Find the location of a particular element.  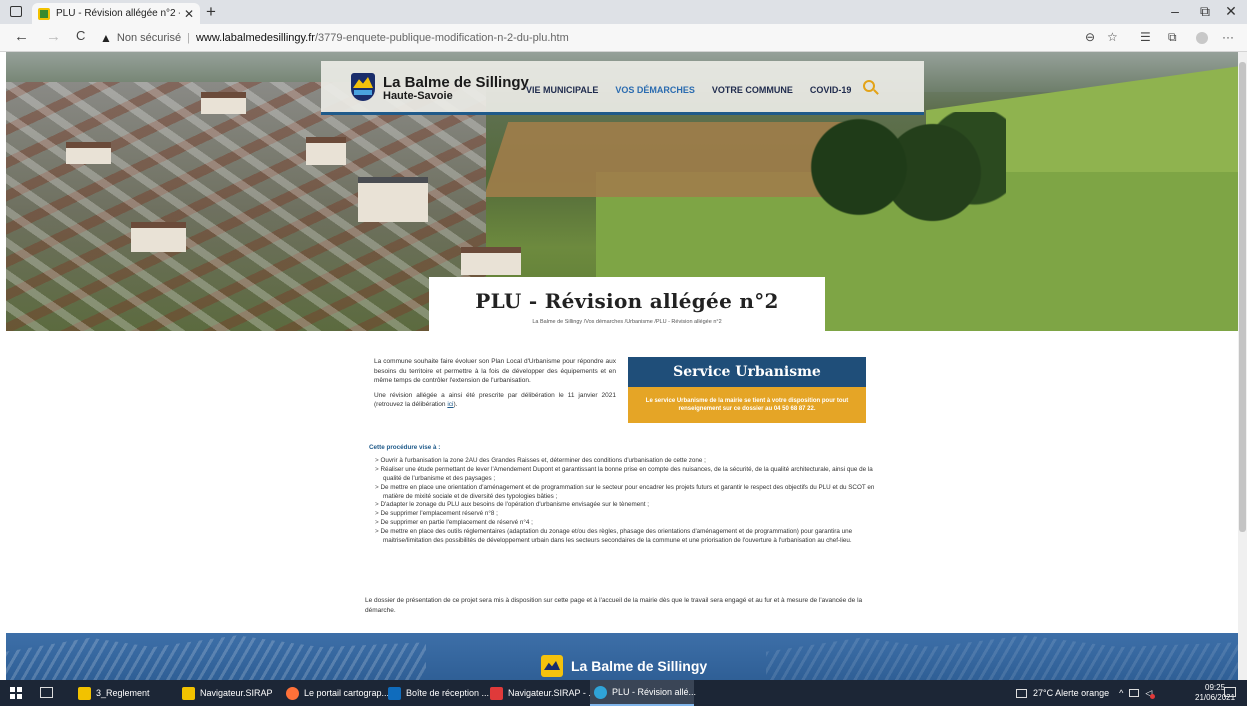

favorites-list-icon: ☰ is located at coordinates (1145, 37).